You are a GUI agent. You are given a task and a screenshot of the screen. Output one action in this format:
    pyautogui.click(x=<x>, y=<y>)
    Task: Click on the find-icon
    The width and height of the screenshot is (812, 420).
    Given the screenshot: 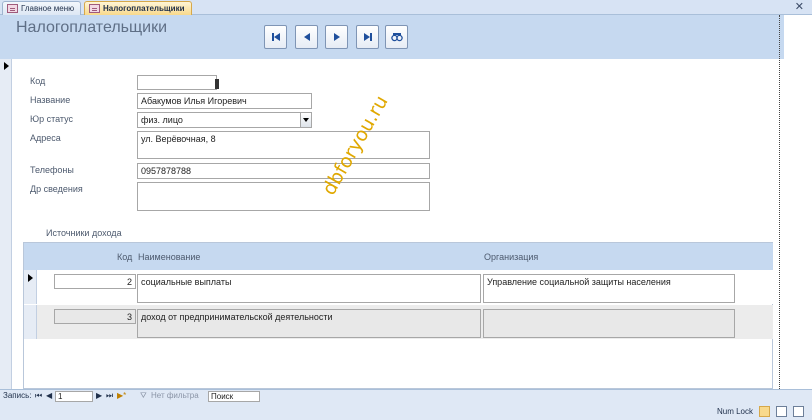 What is the action you would take?
    pyautogui.click(x=396, y=37)
    